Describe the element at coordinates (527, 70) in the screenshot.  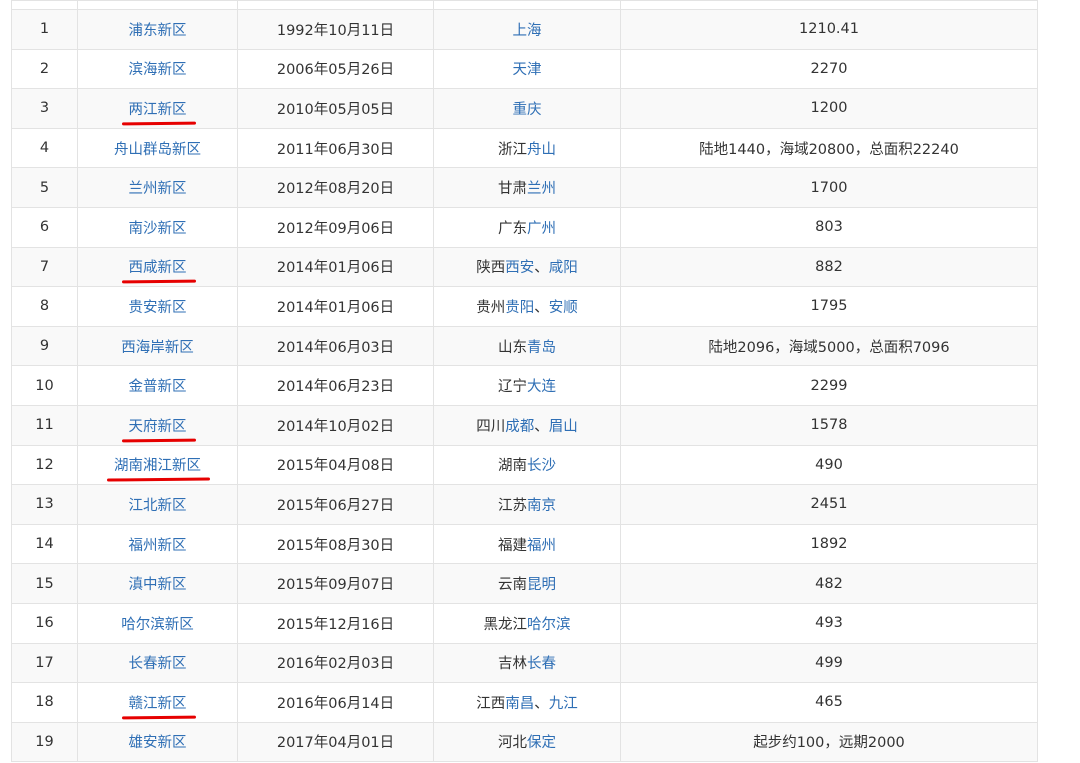
I see `city-link: 天津` at that location.